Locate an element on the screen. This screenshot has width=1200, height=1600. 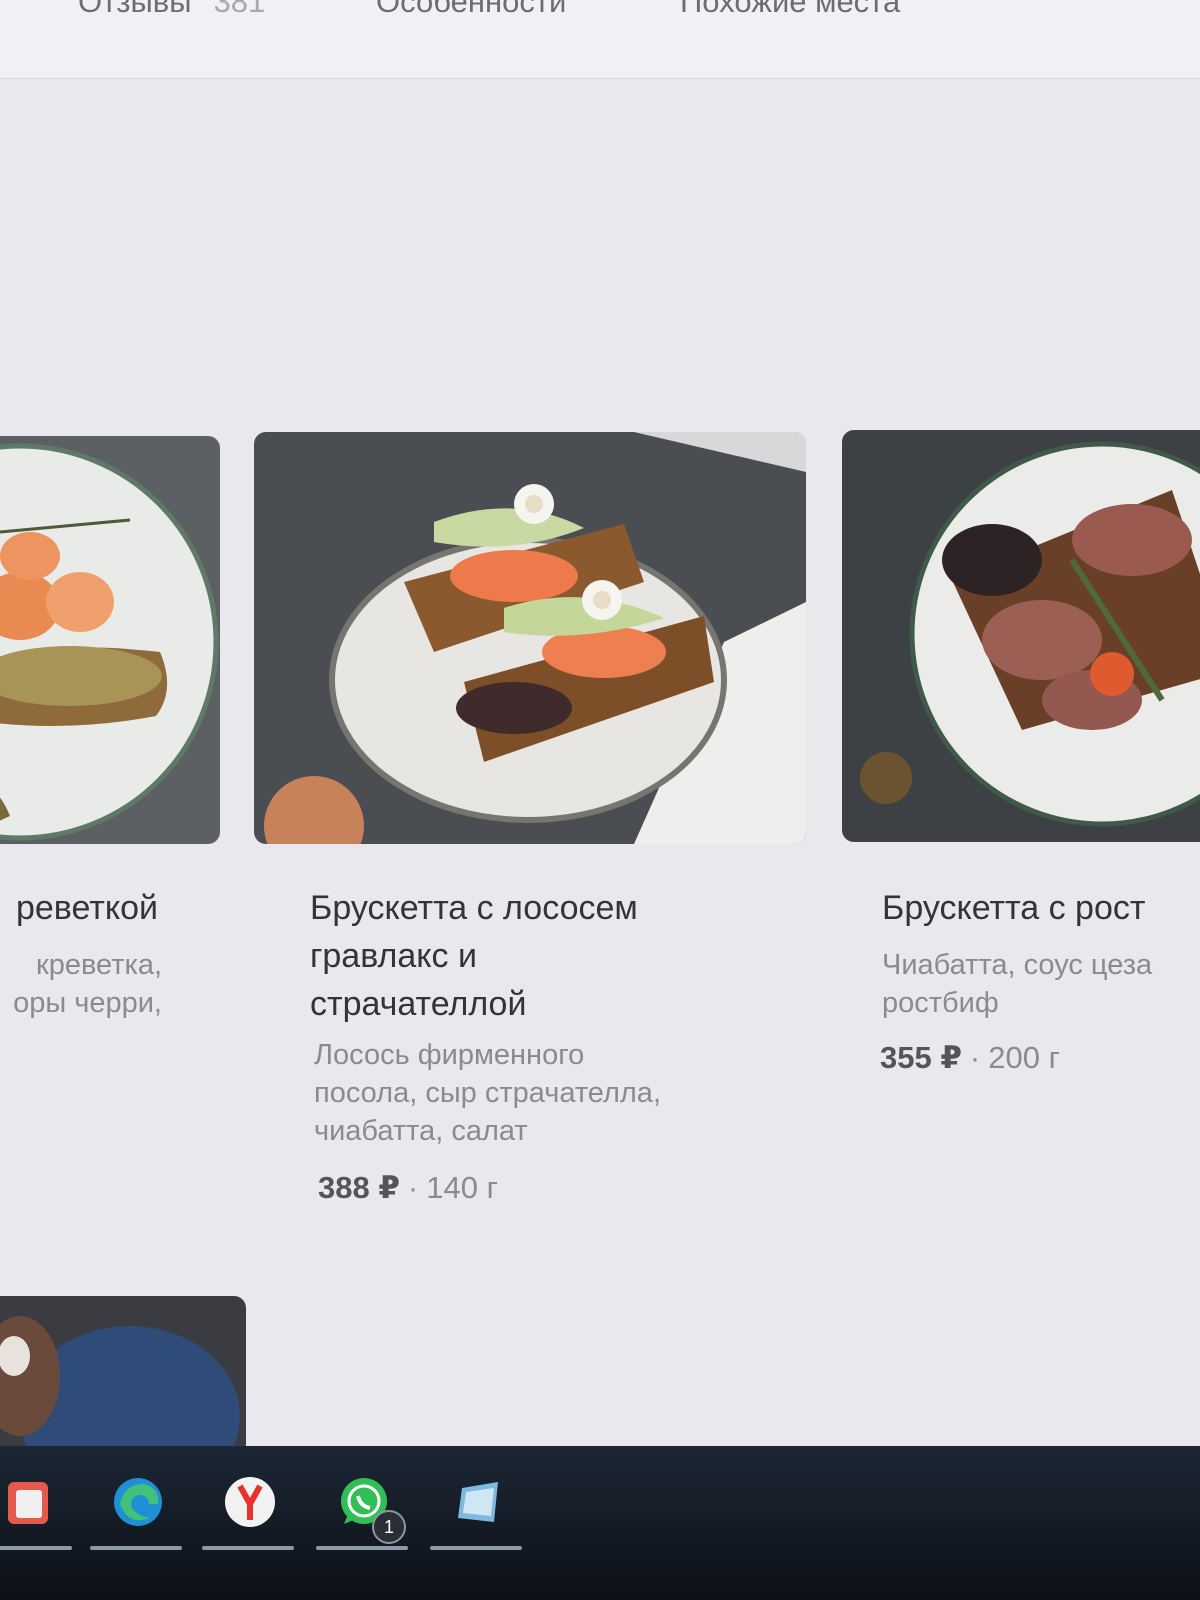
roastbeef-bruschetta-image is located at coordinates (1021, 636).